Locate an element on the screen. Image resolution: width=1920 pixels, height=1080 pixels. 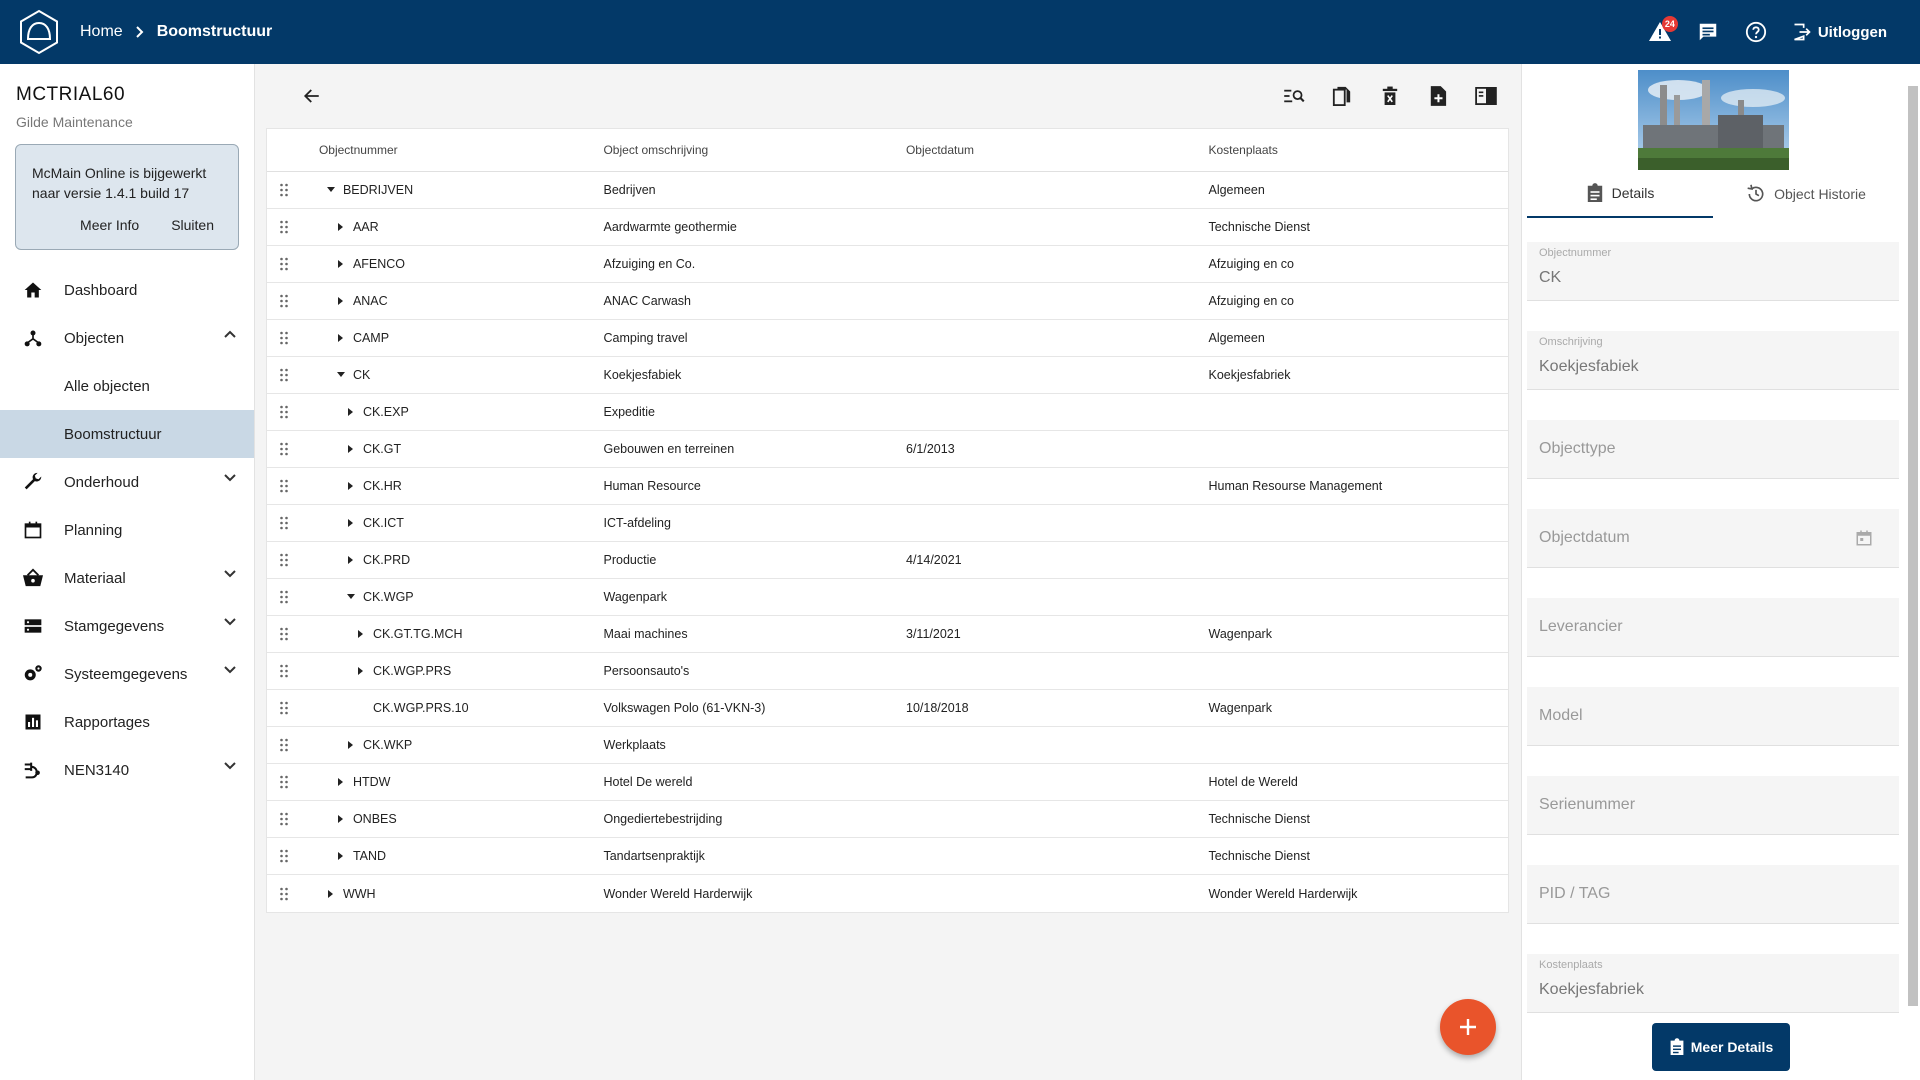
delete-button is located at coordinates (1390, 96).